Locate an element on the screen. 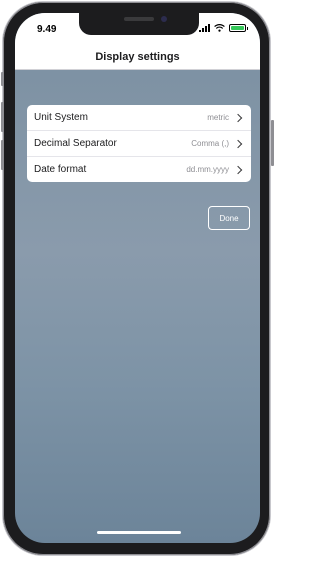 The image size is (320, 562). mute-switch is located at coordinates (2, 79).